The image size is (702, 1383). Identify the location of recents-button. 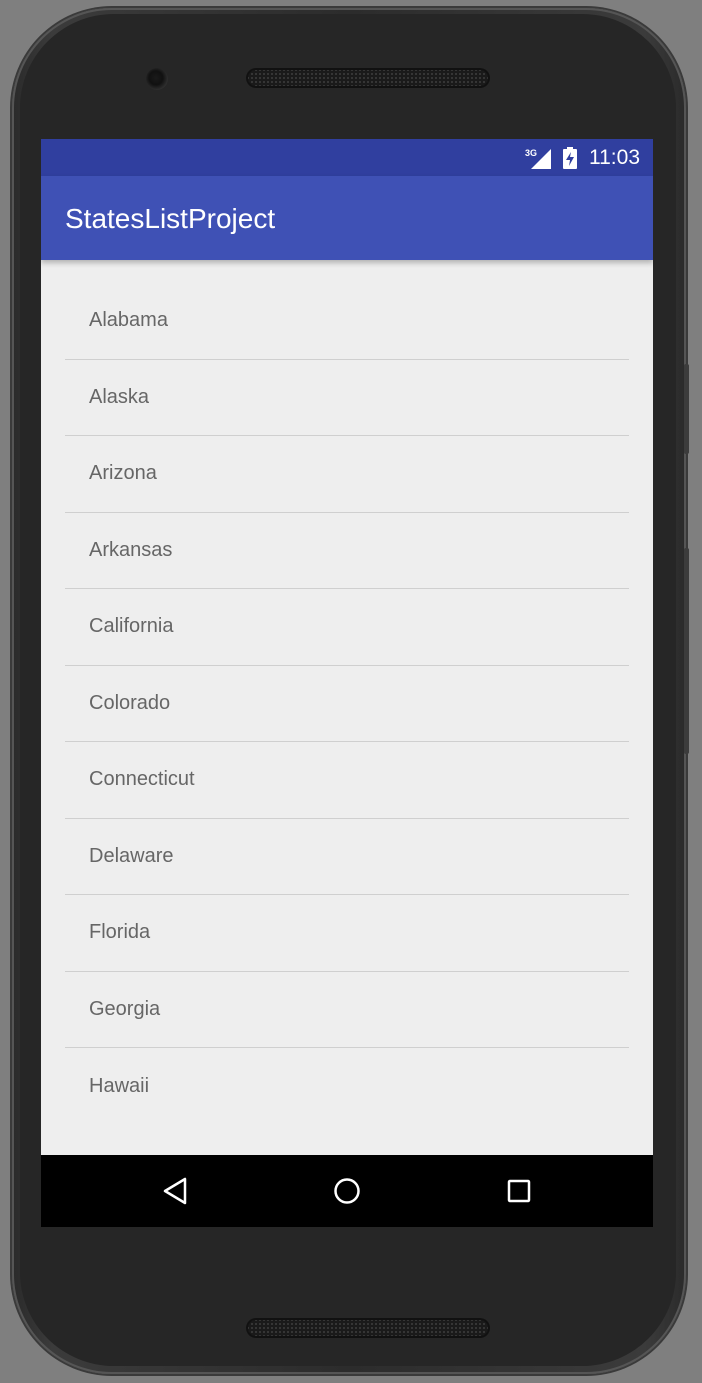
(519, 1191).